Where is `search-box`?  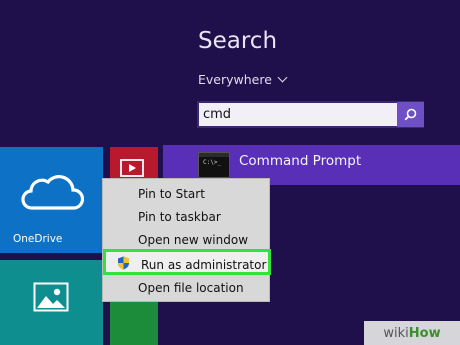
search-box is located at coordinates (310, 114).